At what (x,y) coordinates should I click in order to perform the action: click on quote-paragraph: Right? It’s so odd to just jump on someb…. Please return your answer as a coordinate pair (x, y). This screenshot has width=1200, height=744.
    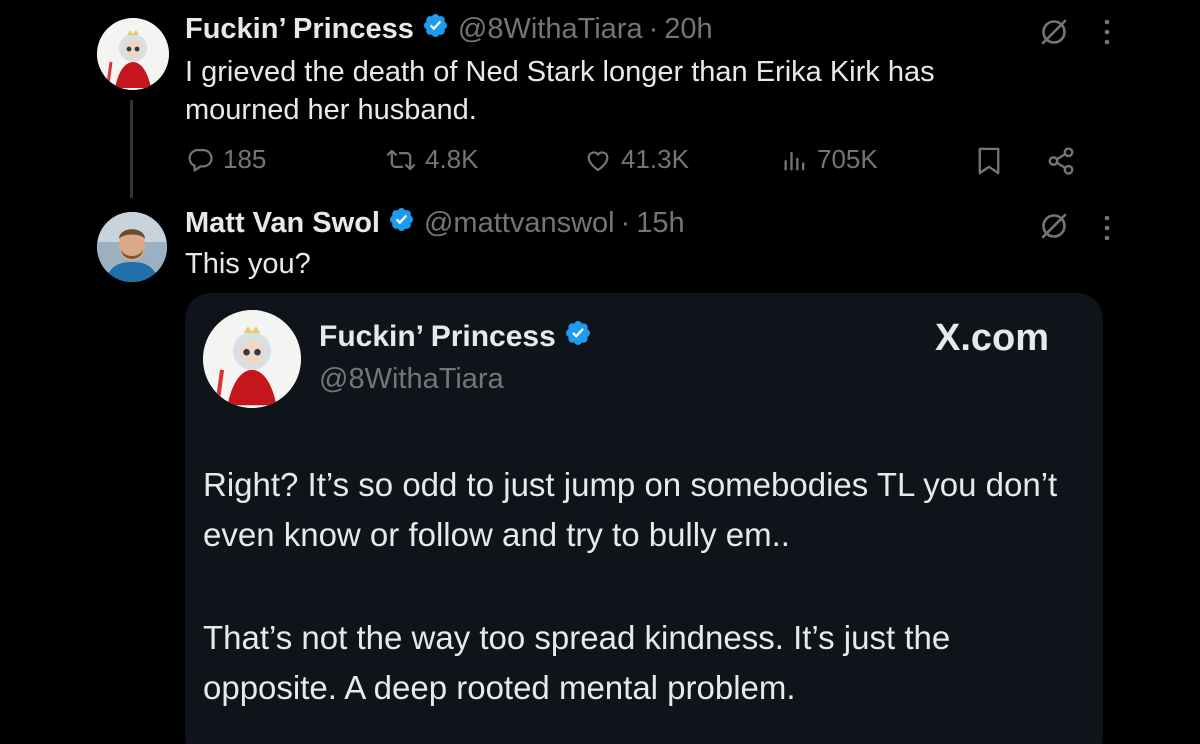
    Looking at the image, I should click on (630, 509).